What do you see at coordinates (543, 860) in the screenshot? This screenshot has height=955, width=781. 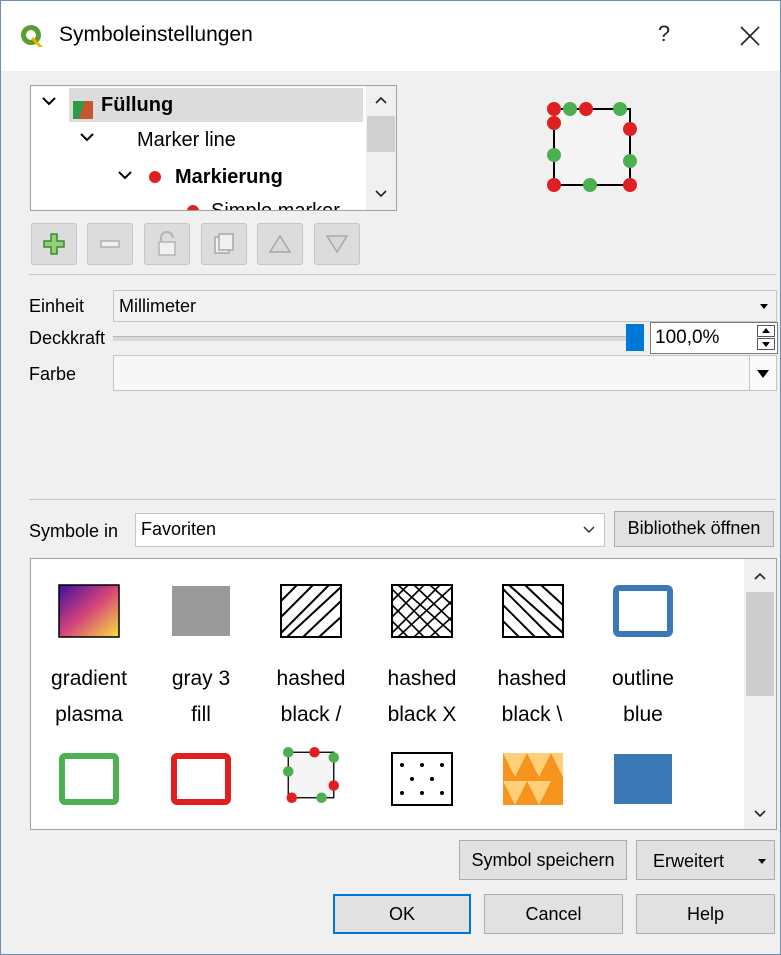 I see `save-symbol-button: Symbol speichern` at bounding box center [543, 860].